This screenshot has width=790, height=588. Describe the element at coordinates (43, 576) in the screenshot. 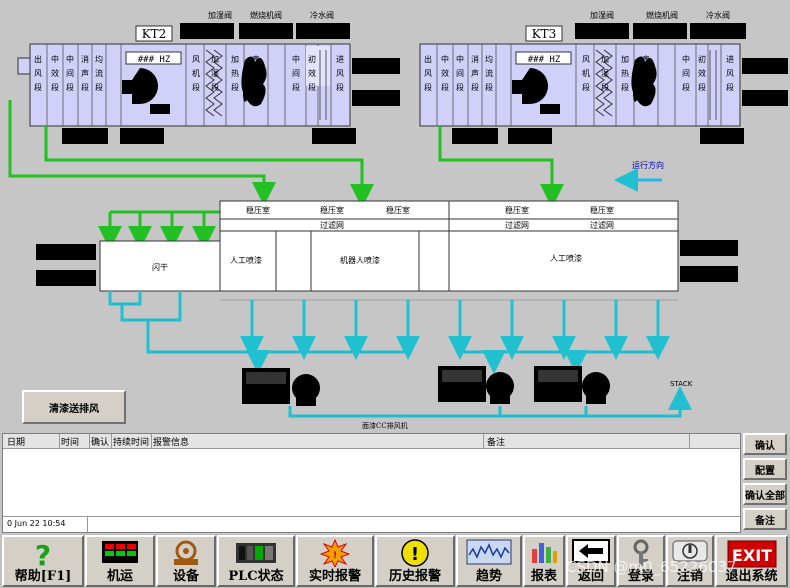

I see `help-label: 帮助[F1]` at that location.